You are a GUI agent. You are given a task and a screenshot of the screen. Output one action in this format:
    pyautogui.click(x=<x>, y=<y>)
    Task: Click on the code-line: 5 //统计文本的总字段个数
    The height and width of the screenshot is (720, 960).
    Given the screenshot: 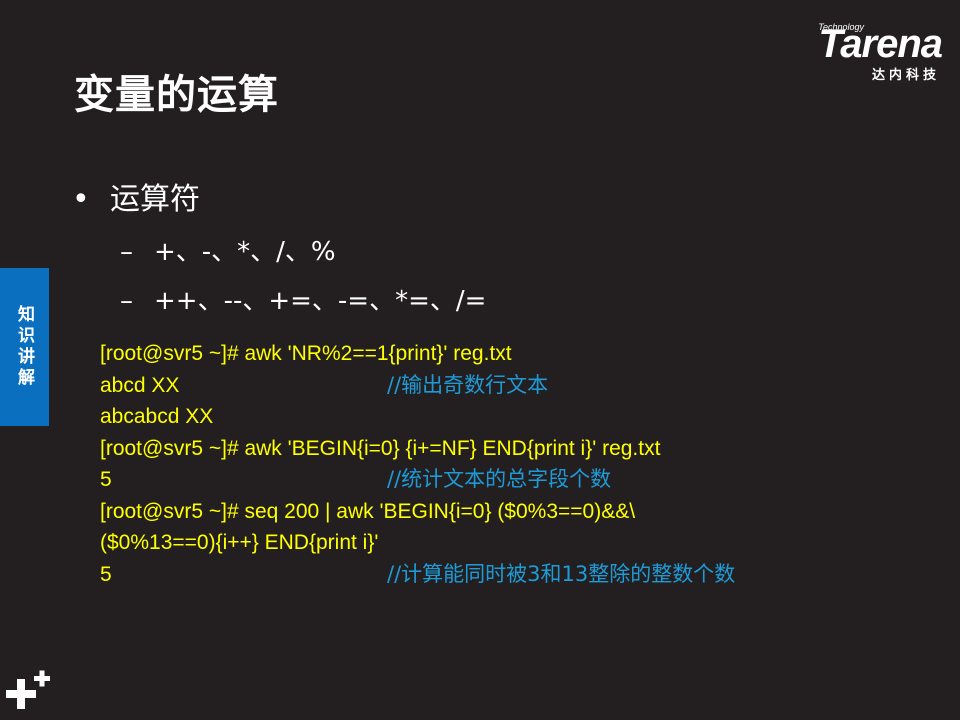 What is the action you would take?
    pyautogui.click(x=380, y=480)
    